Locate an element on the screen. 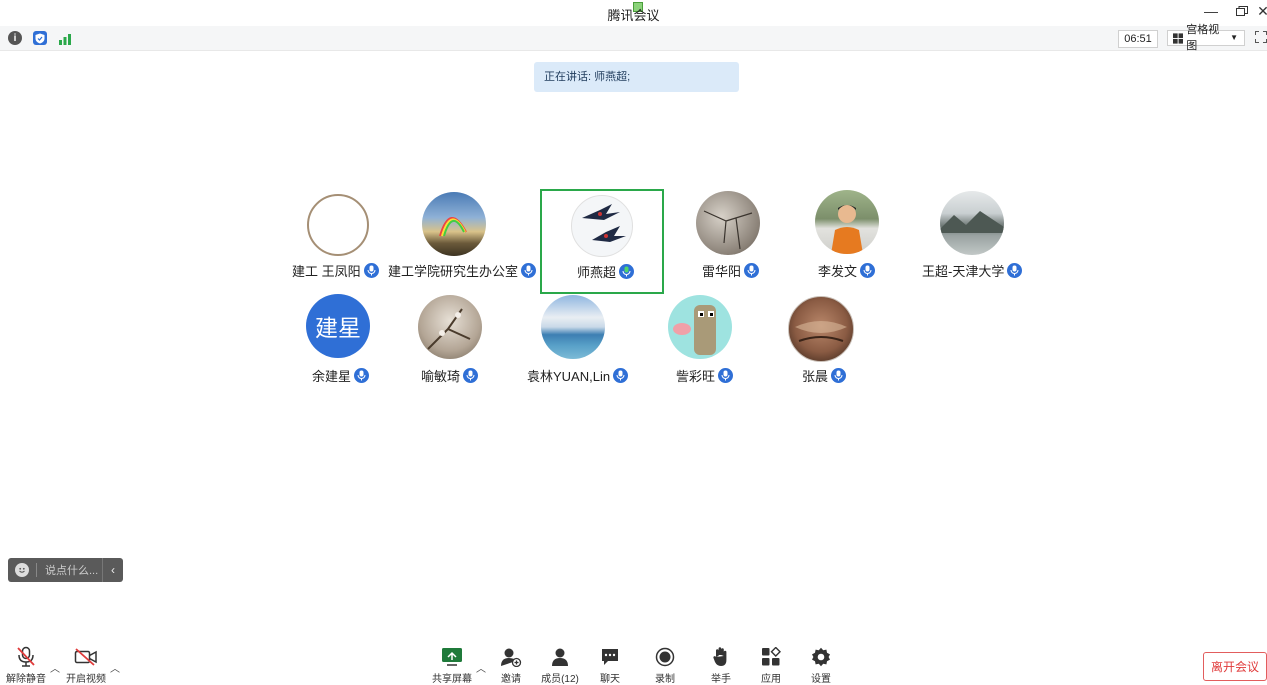  share-options-caret-icon: ︿ is located at coordinates (481, 667).